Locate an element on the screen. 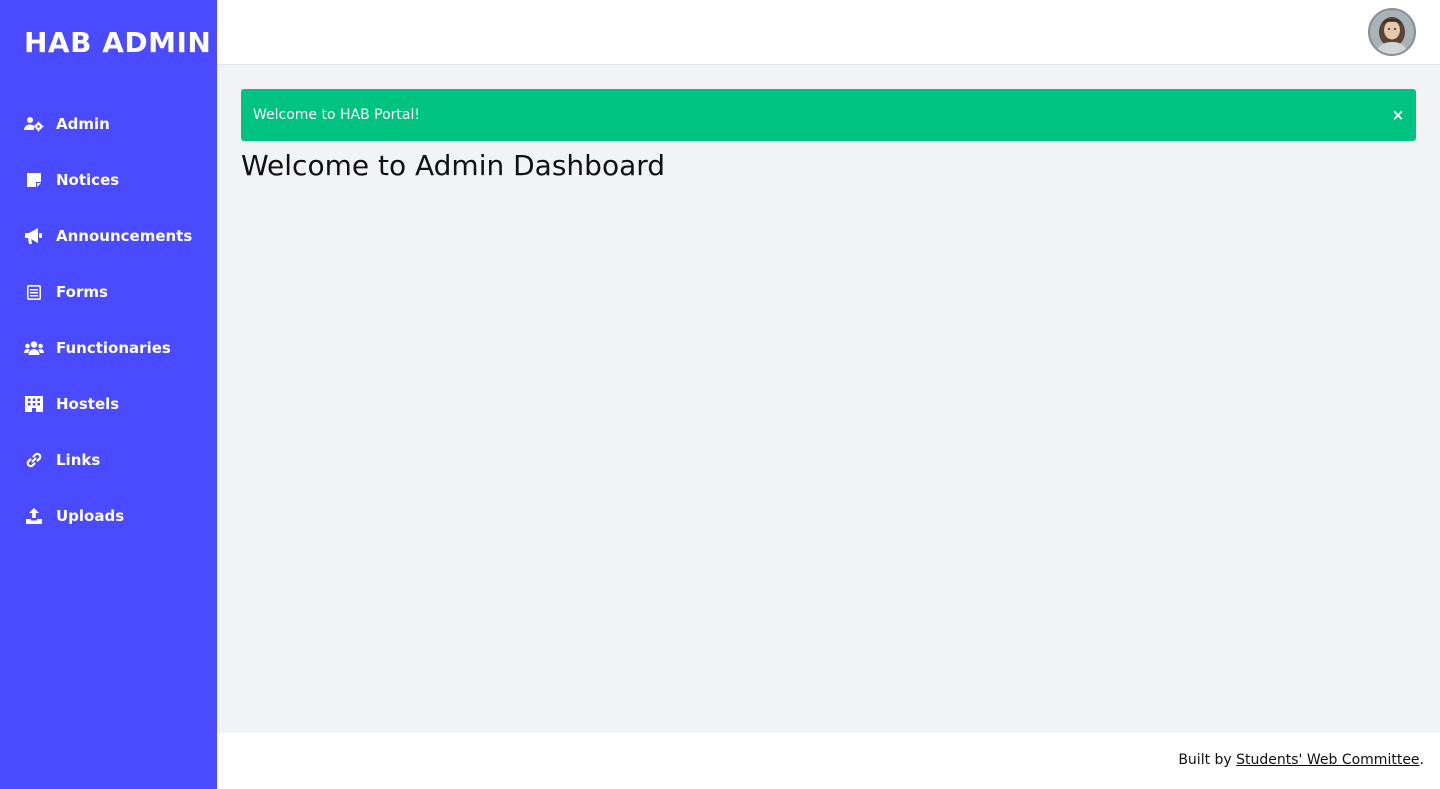  sidebar-item-label: Functionaries is located at coordinates (113, 348).